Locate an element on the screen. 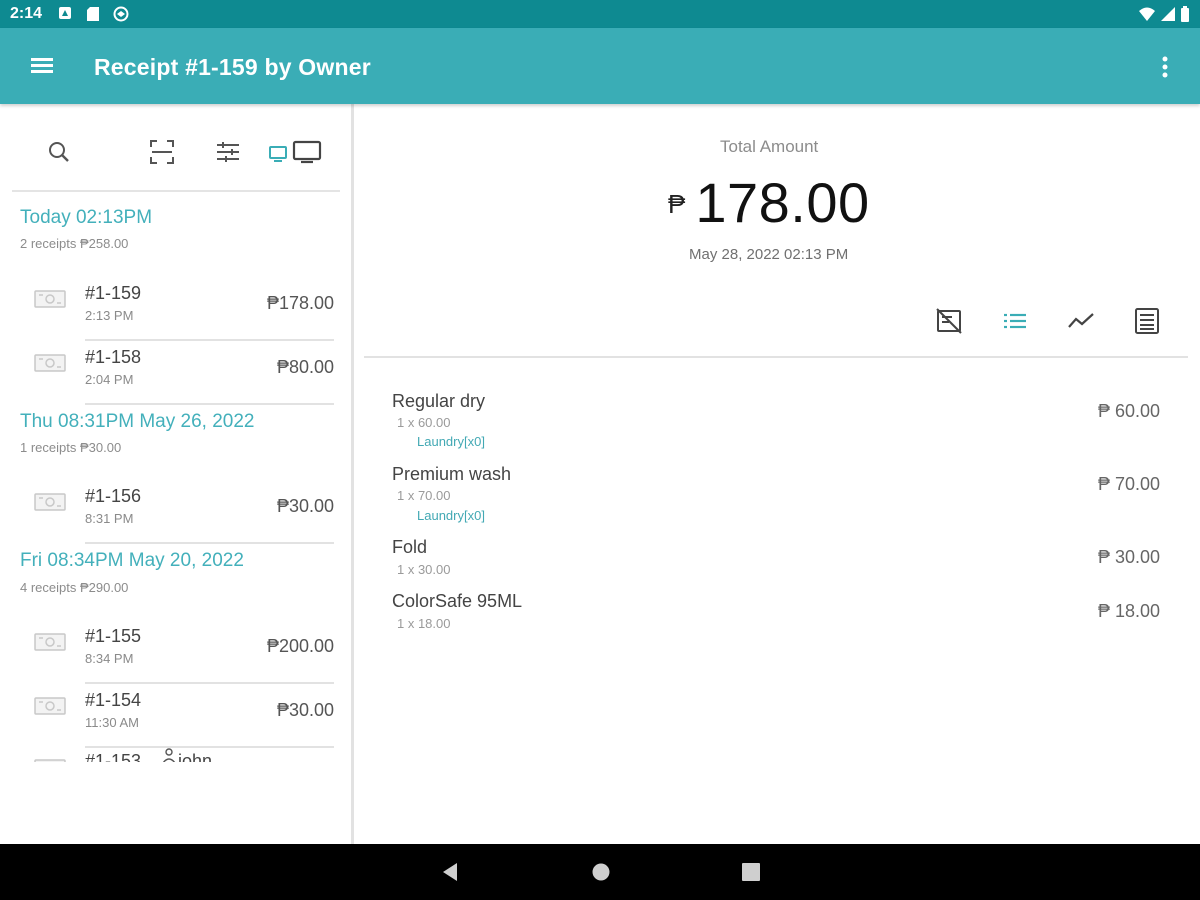  receipt-item-1-154: #1-154 11:30 AM ₱30.00 is located at coordinates (180, 716).